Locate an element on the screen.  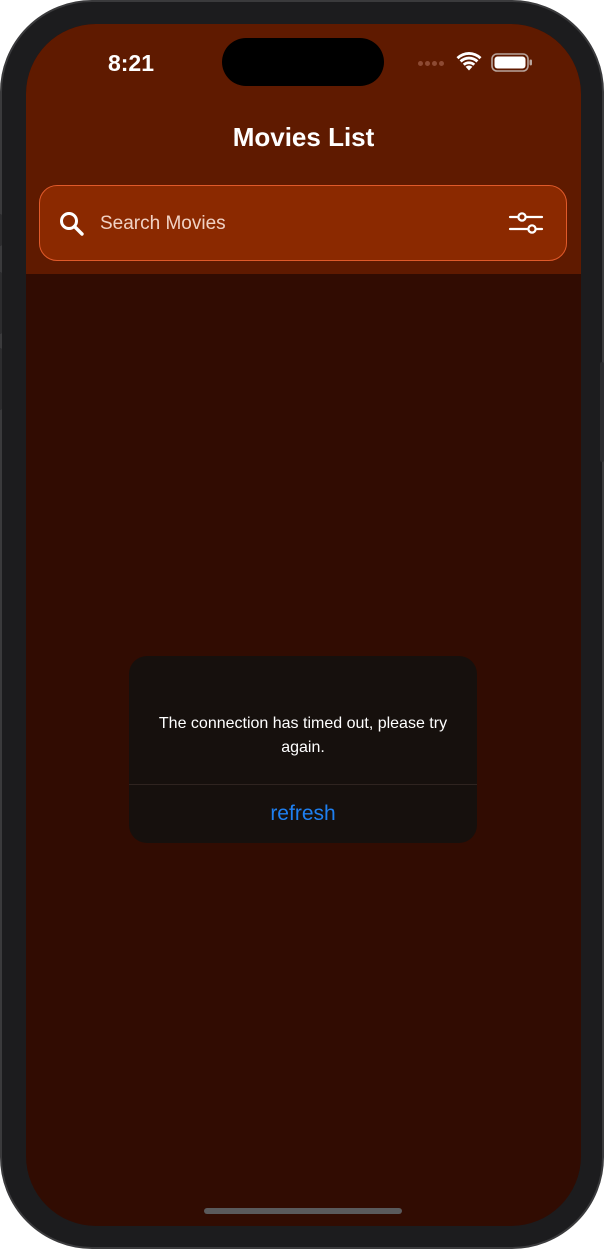
sliders-filter-icon is located at coordinates (526, 223).